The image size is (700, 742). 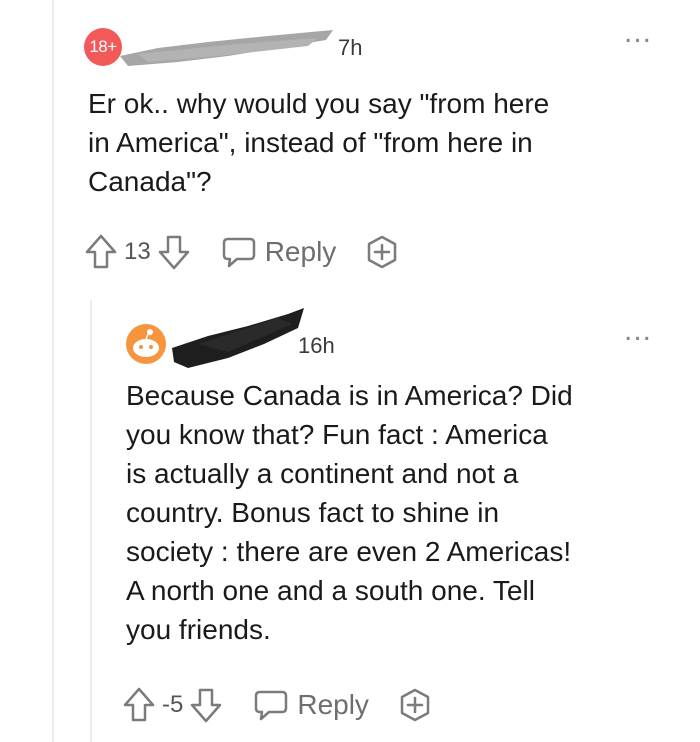 I want to click on child-score: -5, so click(x=173, y=704).